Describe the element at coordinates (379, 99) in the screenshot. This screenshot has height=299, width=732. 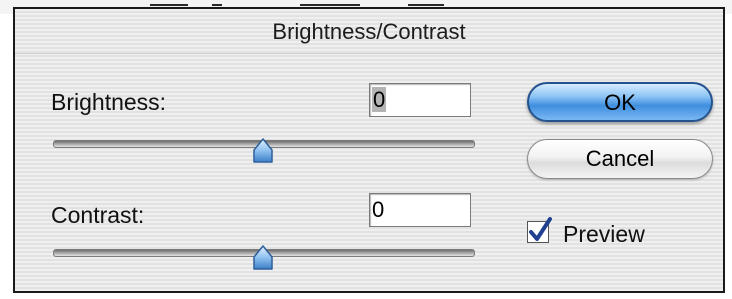
I see `brightness-value: 0` at that location.